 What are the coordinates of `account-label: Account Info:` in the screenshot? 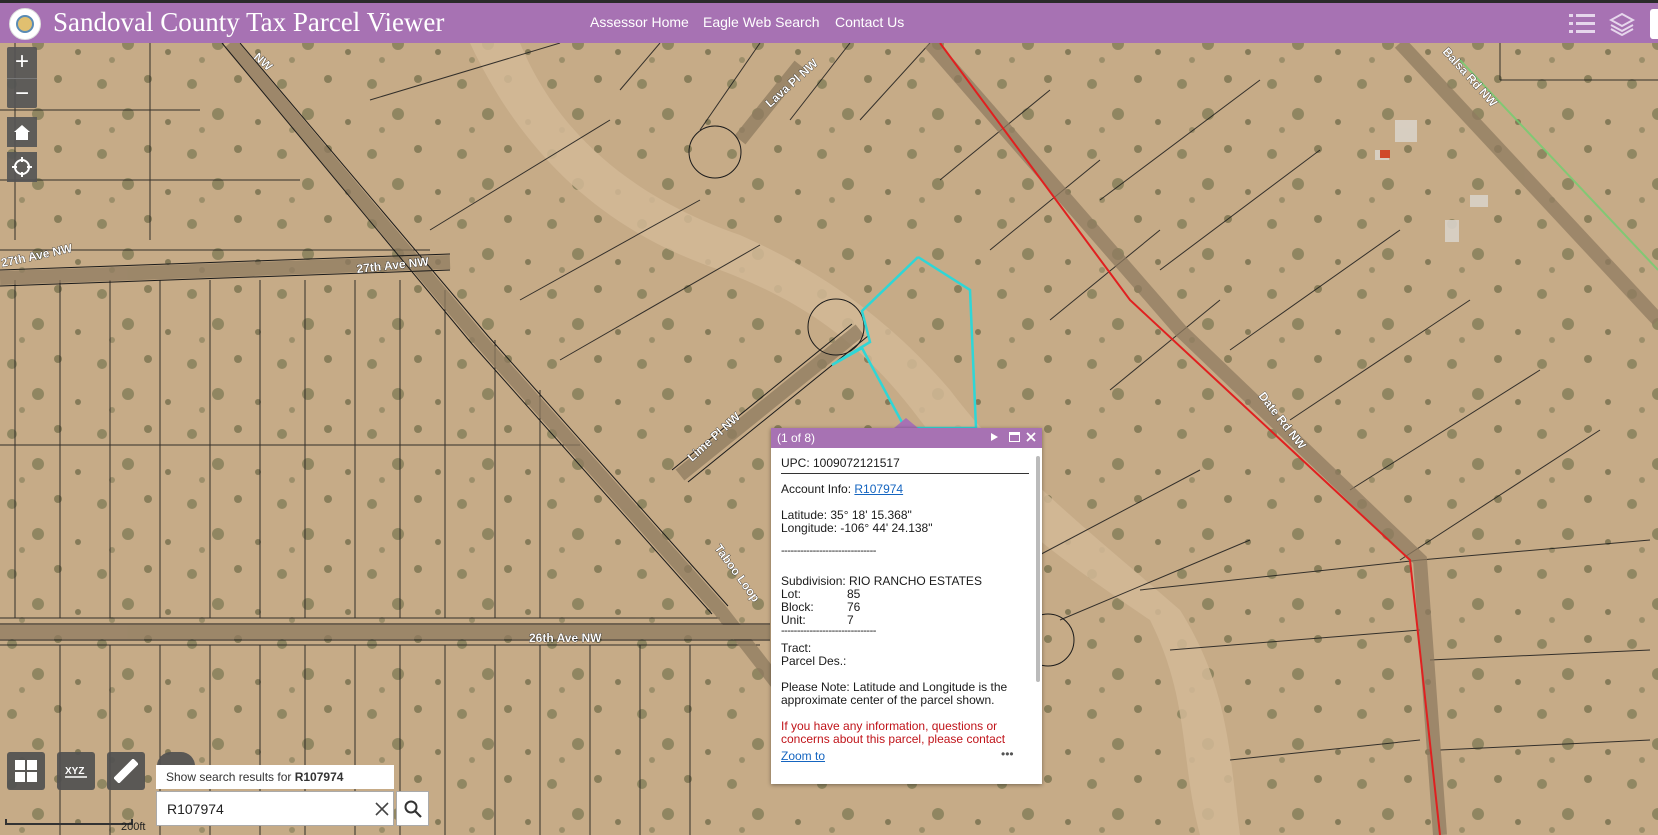 It's located at (818, 489).